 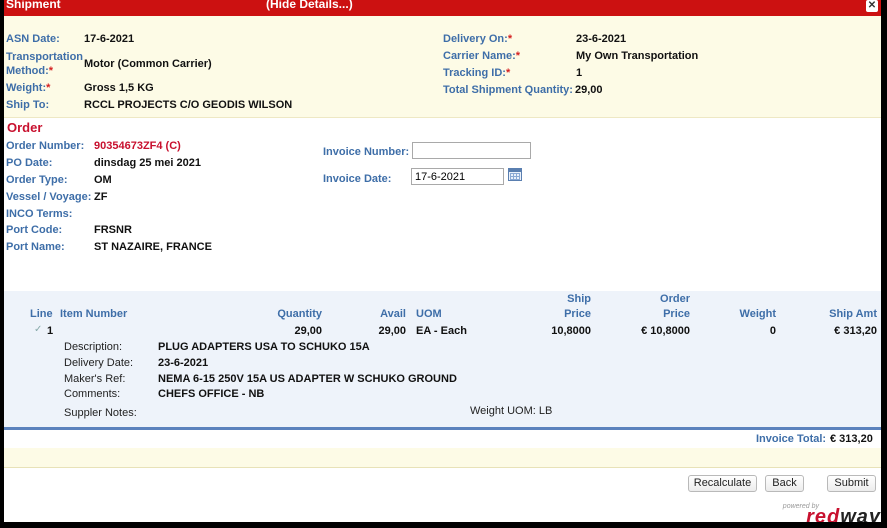 What do you see at coordinates (94, 314) in the screenshot?
I see `col-header-item-number: Item Number` at bounding box center [94, 314].